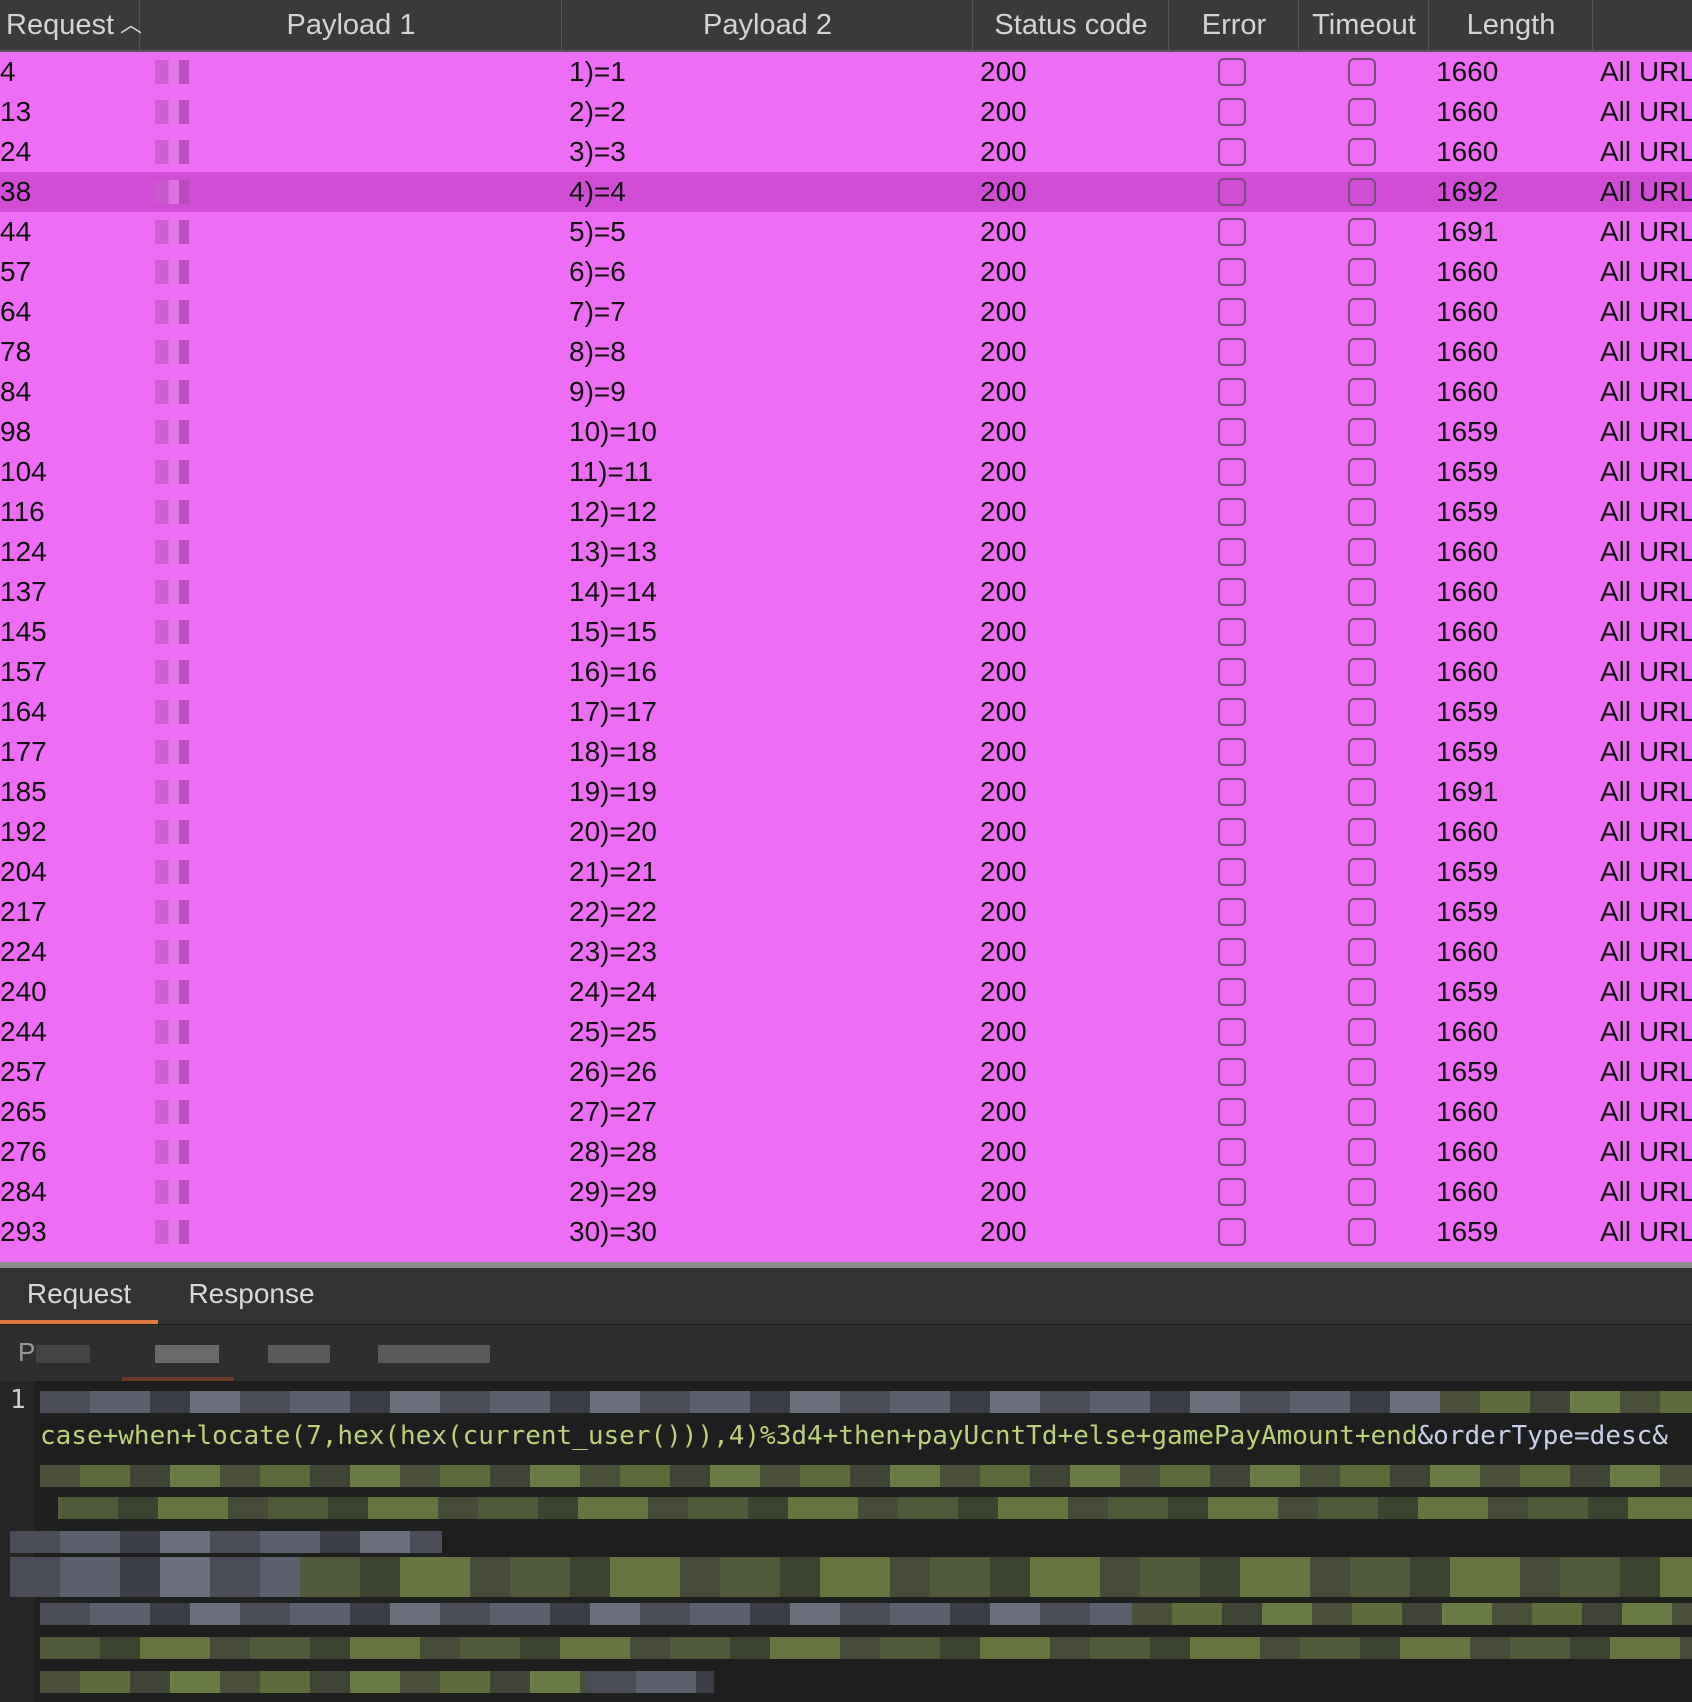 This screenshot has width=1692, height=1702. What do you see at coordinates (846, 112) in the screenshot?
I see `table-row: 13 2)=2 200 1660 All URL` at bounding box center [846, 112].